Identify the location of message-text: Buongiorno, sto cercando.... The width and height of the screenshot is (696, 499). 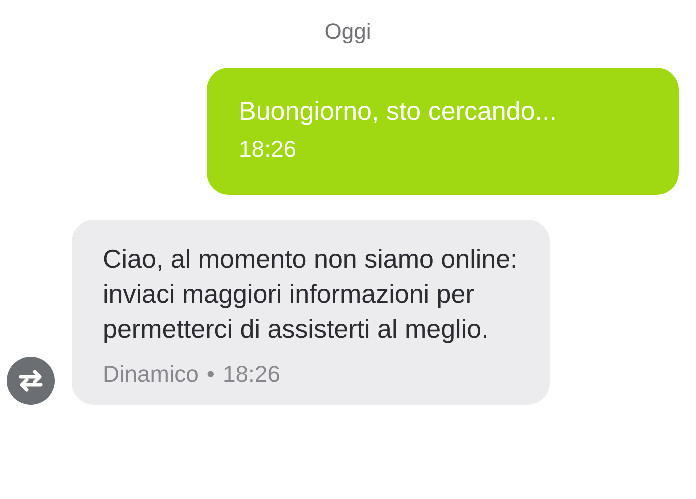
(398, 111).